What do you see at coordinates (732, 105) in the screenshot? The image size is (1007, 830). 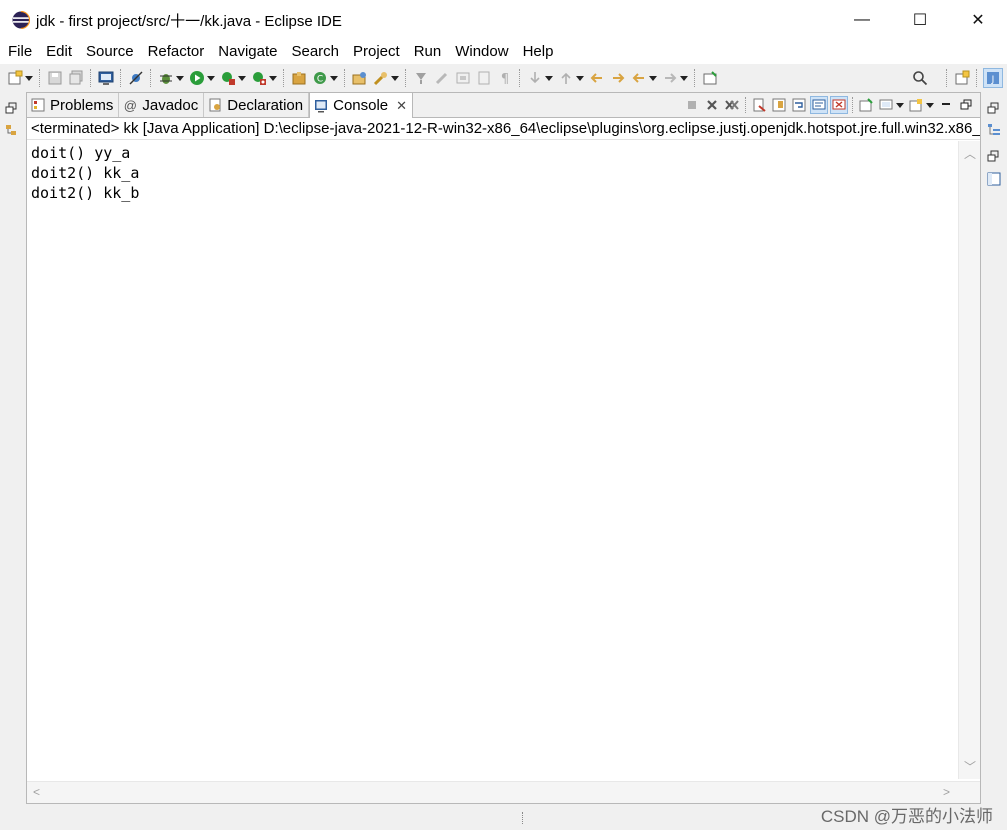 I see `remove-all-terminated-icon` at bounding box center [732, 105].